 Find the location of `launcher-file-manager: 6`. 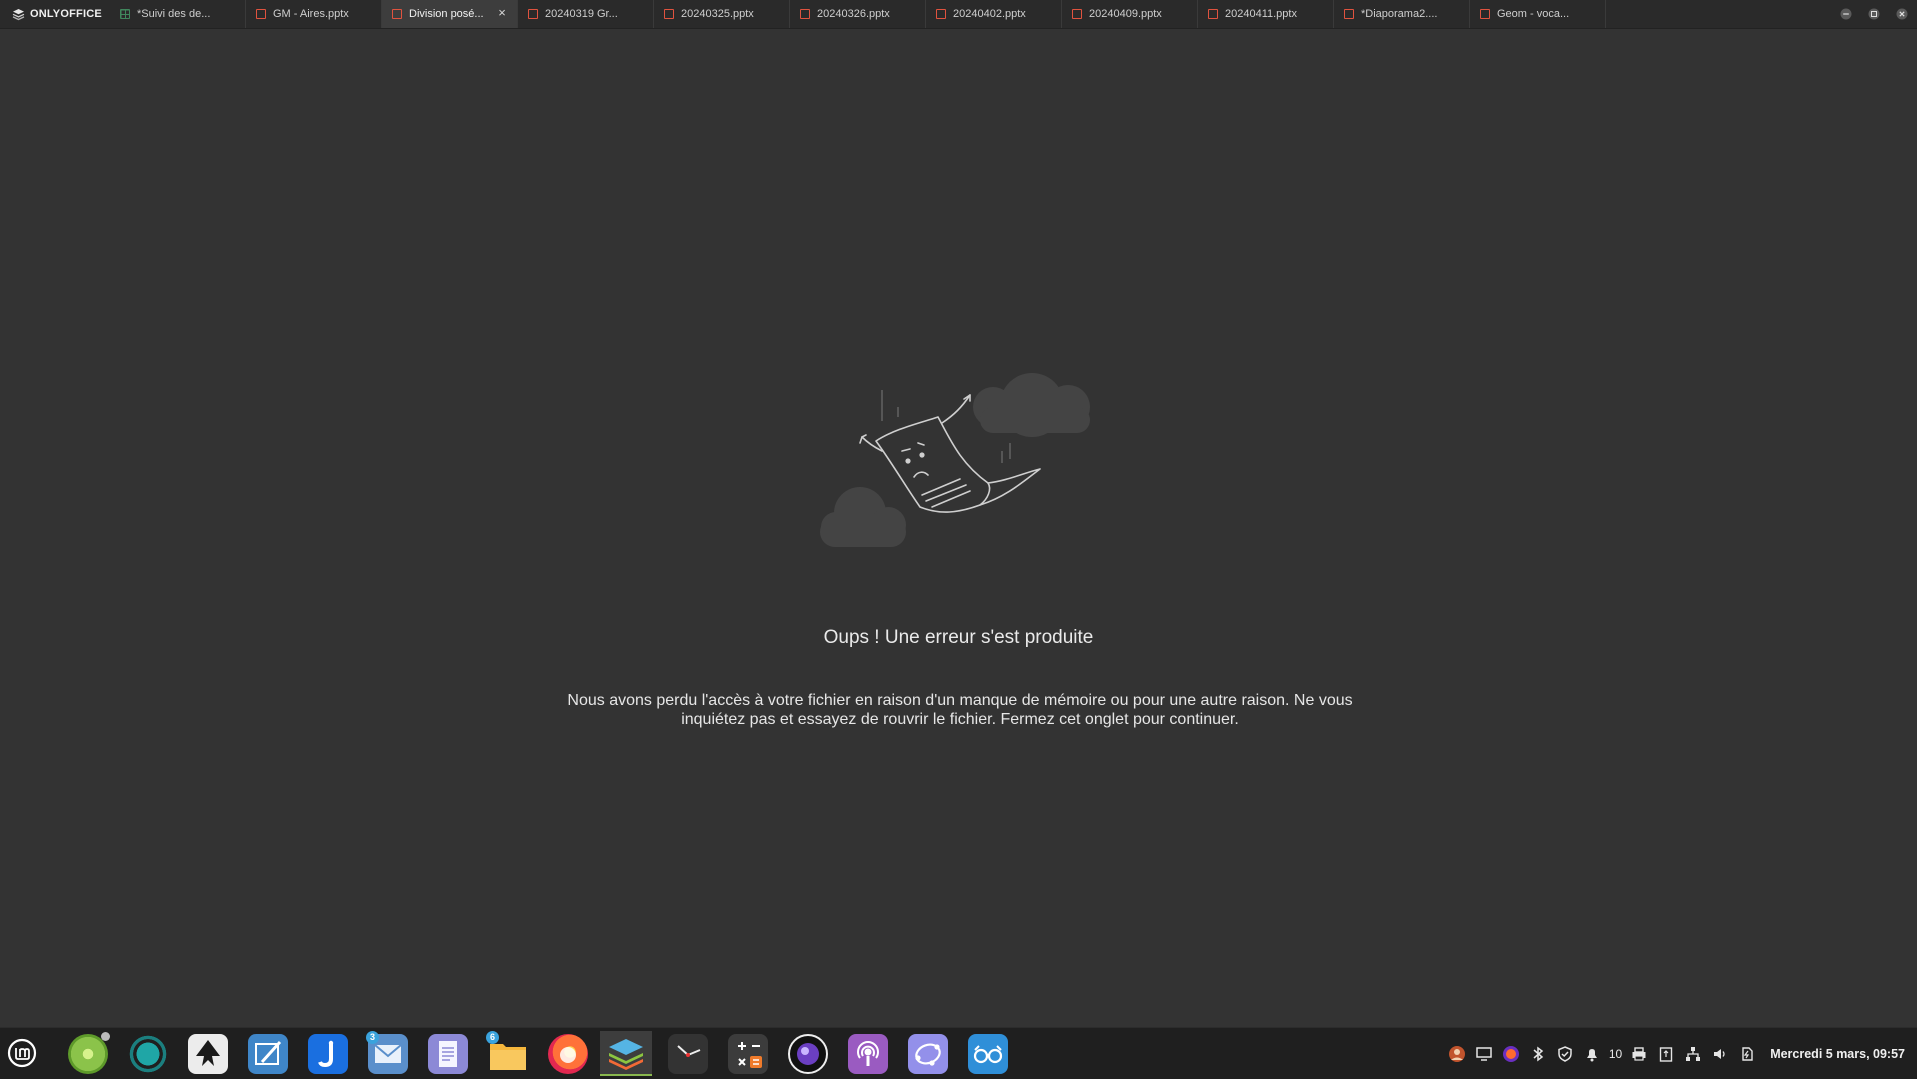

launcher-file-manager: 6 is located at coordinates (508, 1053).